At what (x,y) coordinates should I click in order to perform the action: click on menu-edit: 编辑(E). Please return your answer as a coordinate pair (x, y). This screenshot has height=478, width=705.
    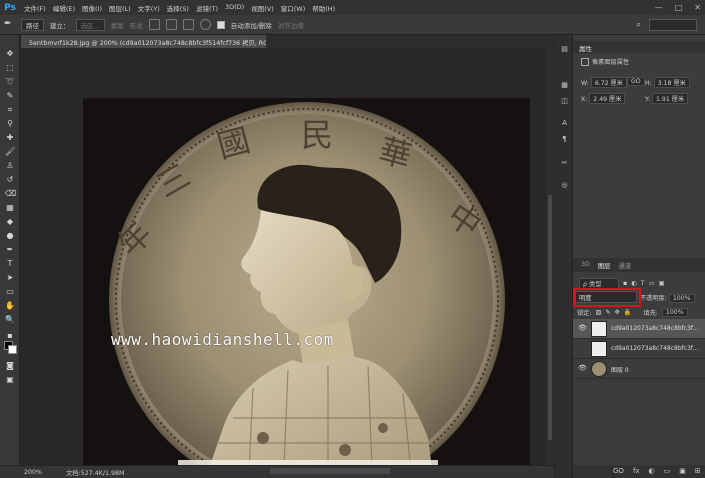
    Looking at the image, I should click on (64, 8).